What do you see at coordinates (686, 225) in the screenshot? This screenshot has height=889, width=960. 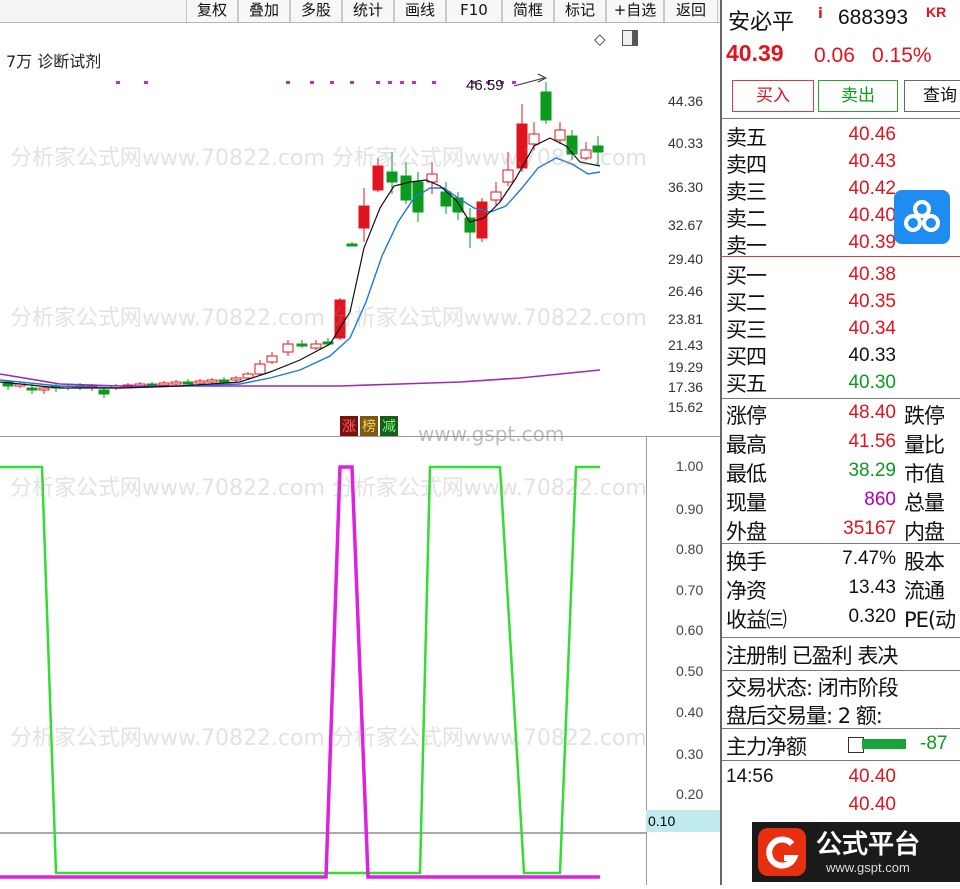 I see `y-tick: 32.67` at bounding box center [686, 225].